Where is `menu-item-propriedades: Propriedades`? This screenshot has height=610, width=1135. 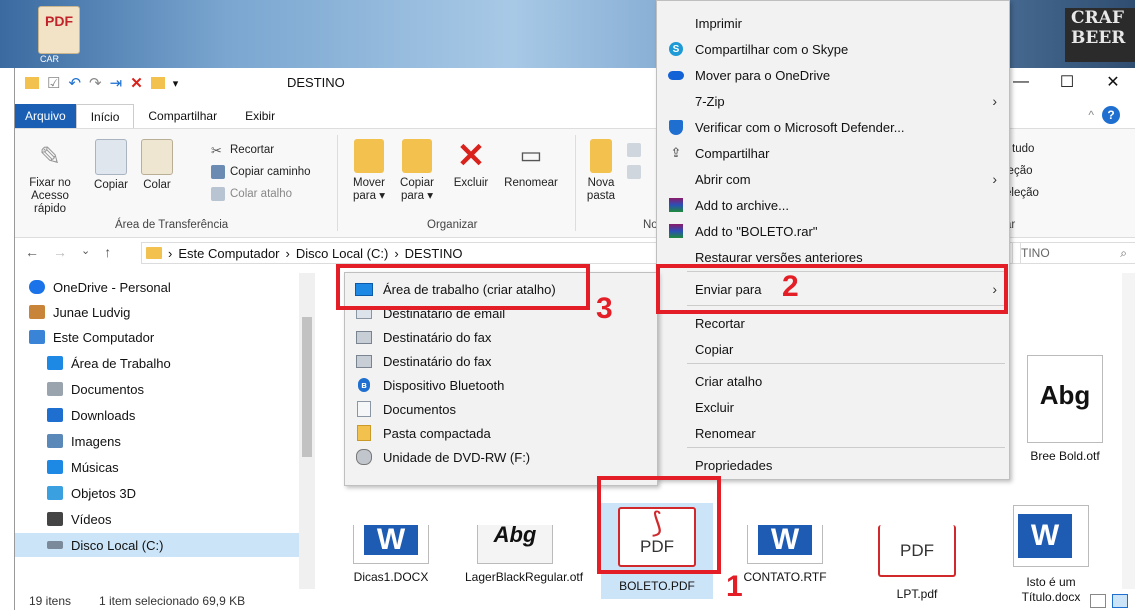 menu-item-propriedades: Propriedades is located at coordinates (833, 465).